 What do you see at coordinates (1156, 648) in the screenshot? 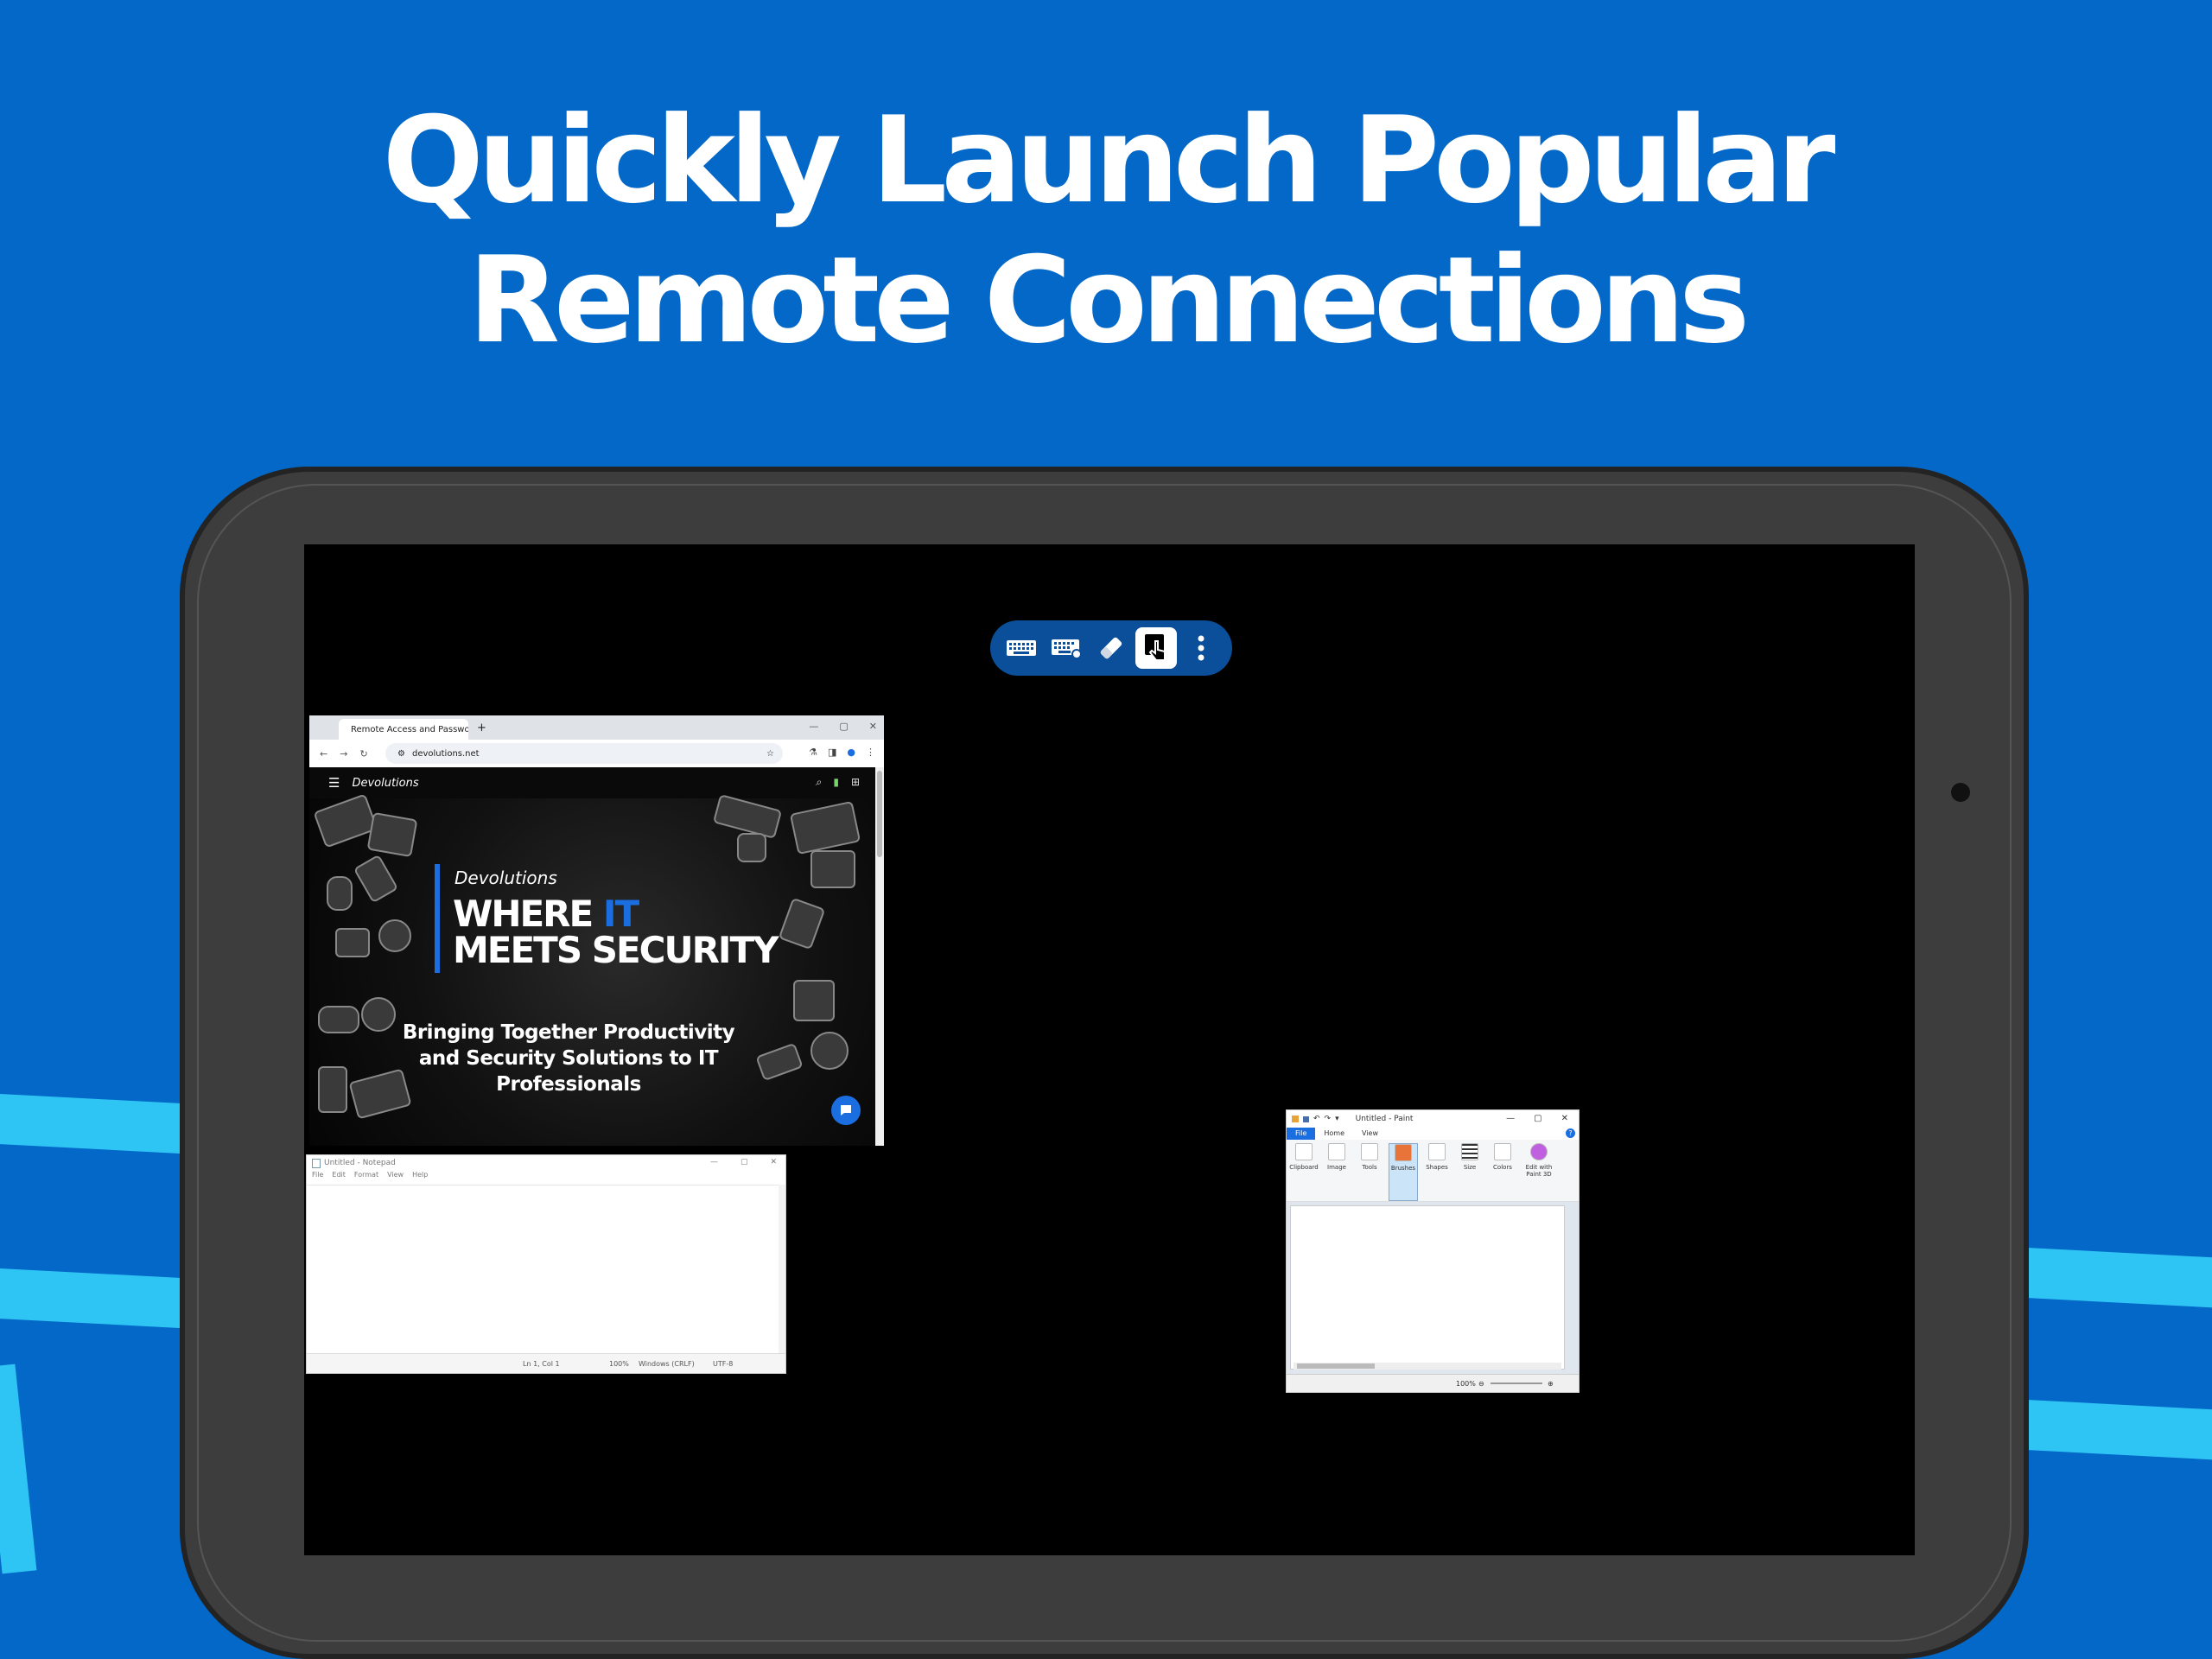
I see `touch-mode-icon` at bounding box center [1156, 648].